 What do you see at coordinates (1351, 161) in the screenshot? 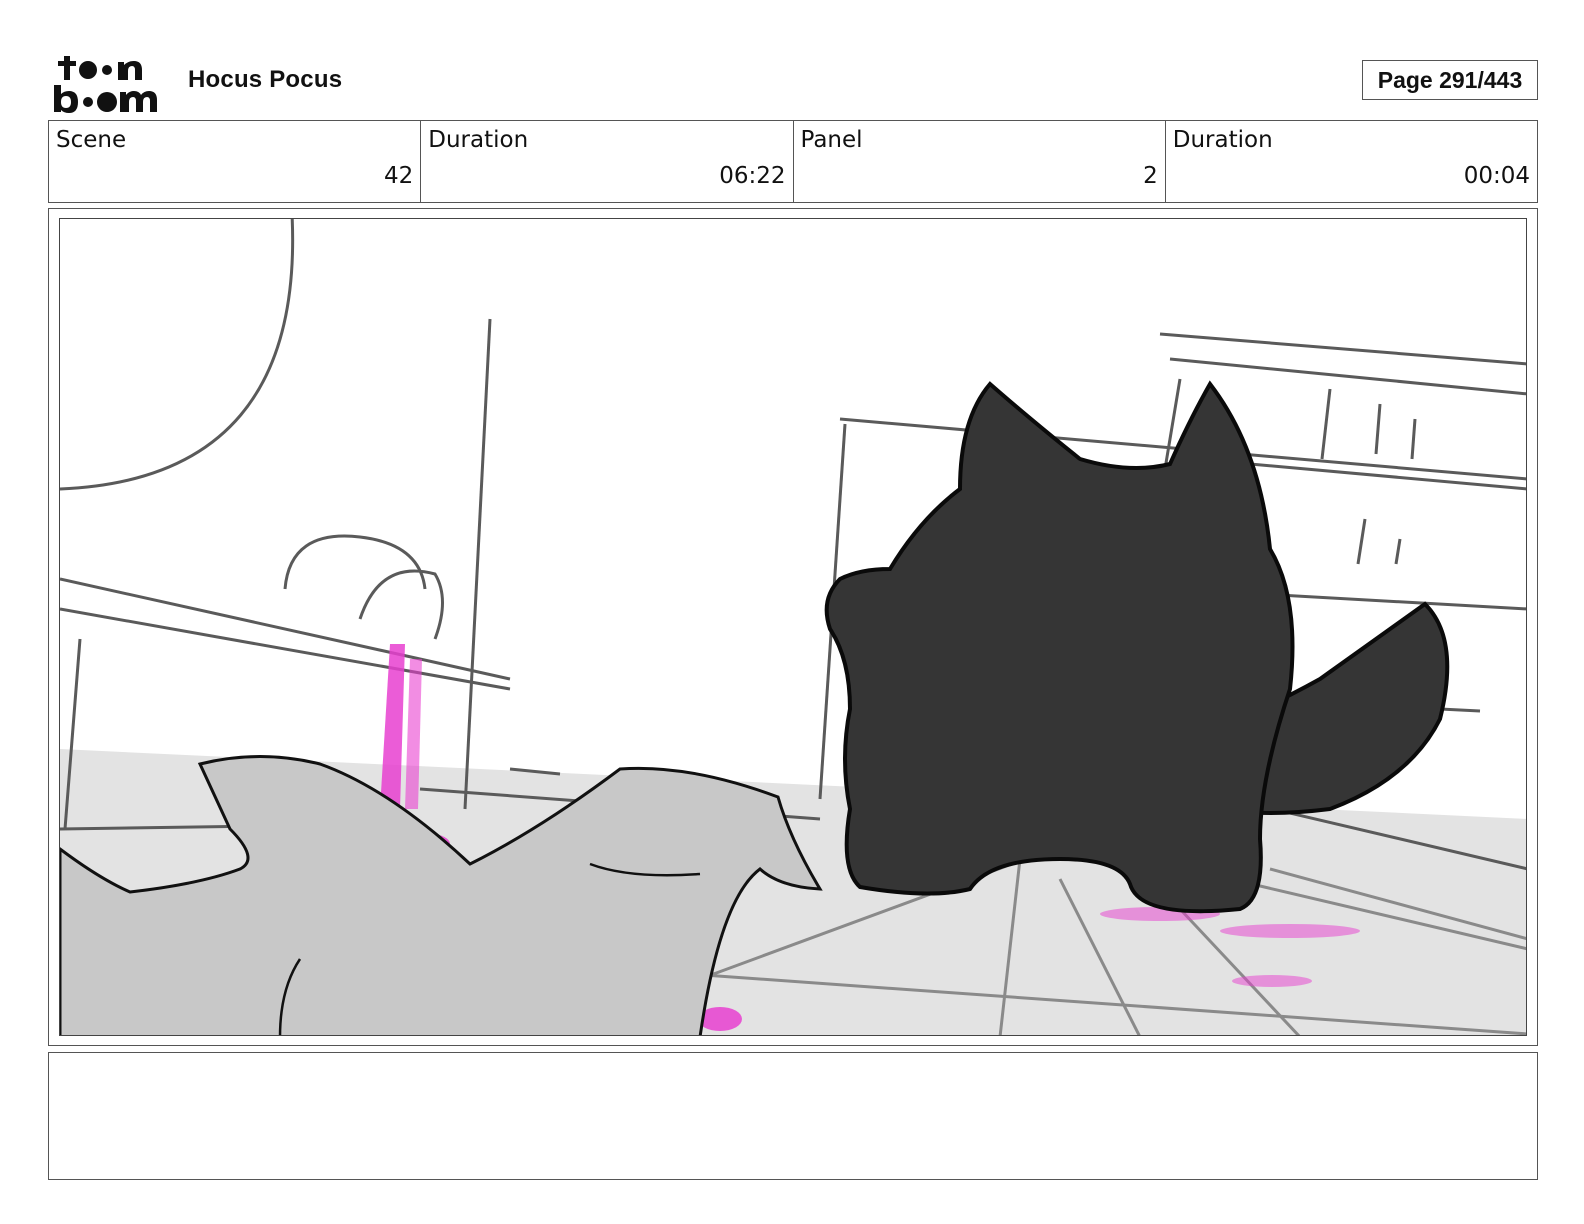
I see `panel-duration-cell: Duration 00:04` at bounding box center [1351, 161].